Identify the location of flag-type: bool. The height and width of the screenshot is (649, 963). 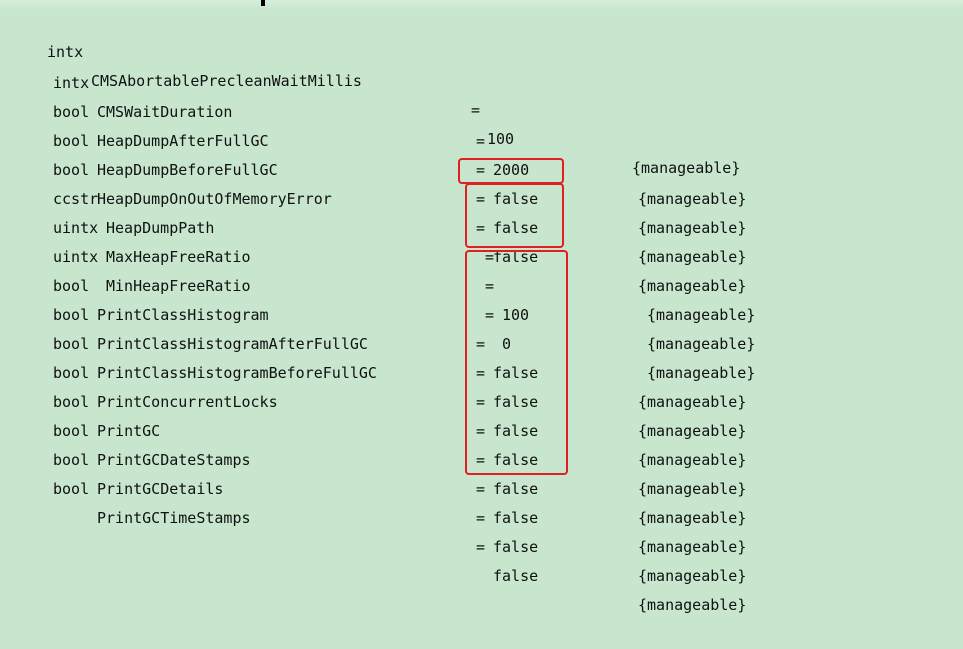
(71, 489).